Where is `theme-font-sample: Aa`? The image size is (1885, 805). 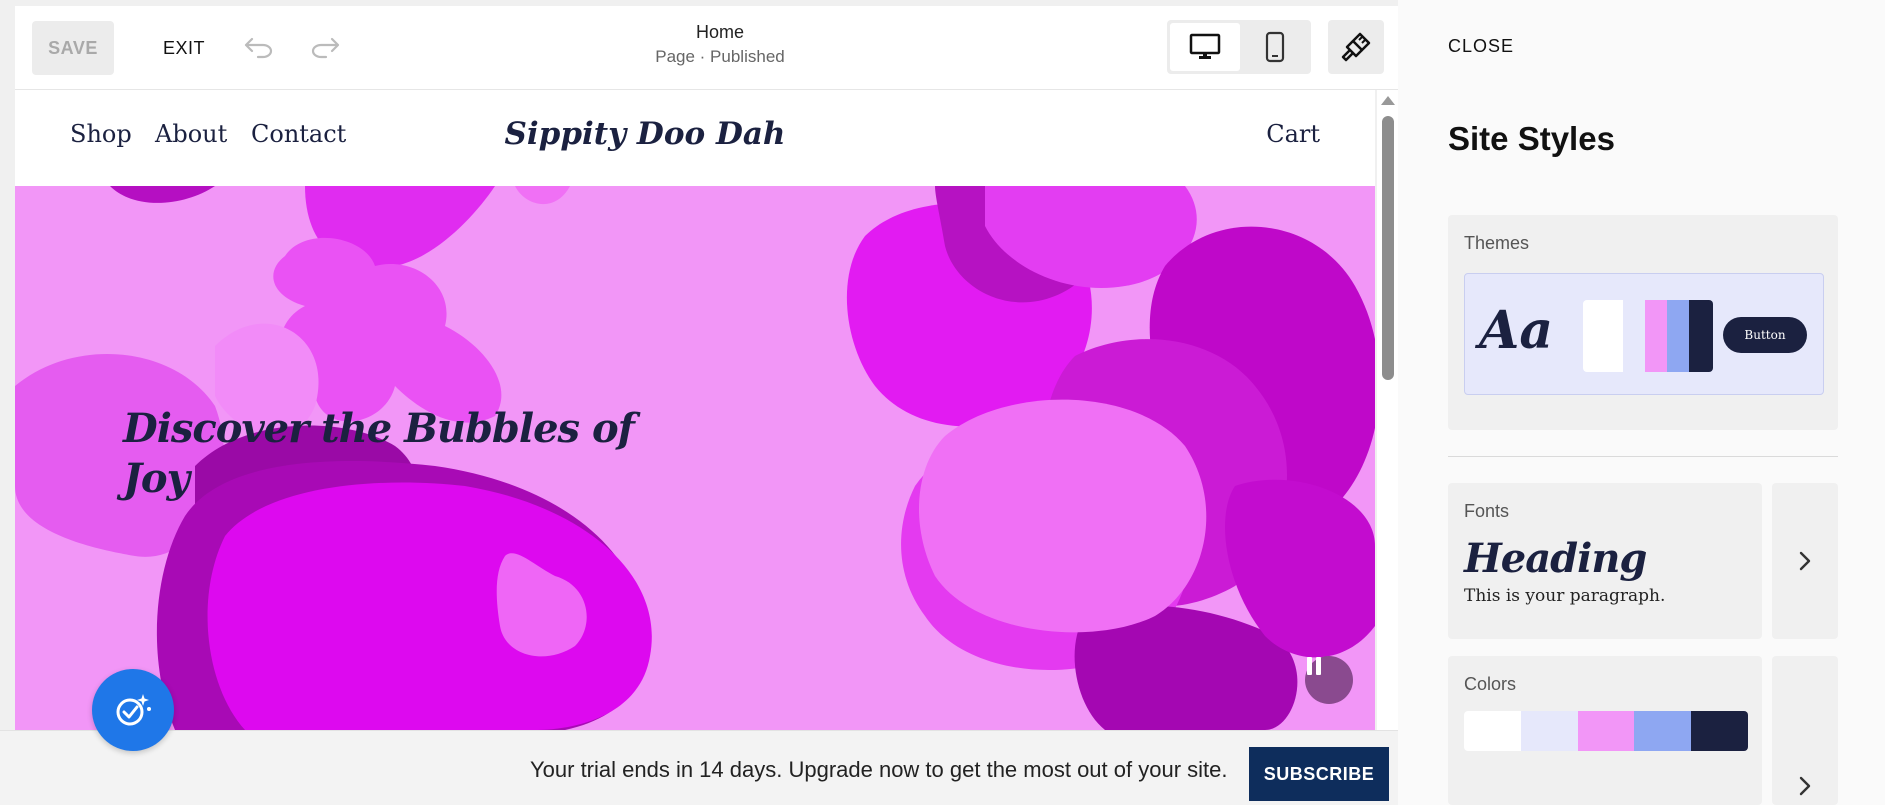 theme-font-sample: Aa is located at coordinates (1516, 330).